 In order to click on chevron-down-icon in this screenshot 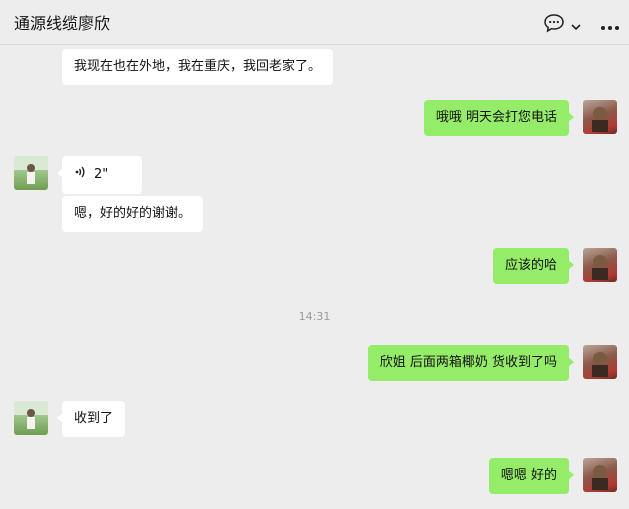, I will do `click(576, 25)`.